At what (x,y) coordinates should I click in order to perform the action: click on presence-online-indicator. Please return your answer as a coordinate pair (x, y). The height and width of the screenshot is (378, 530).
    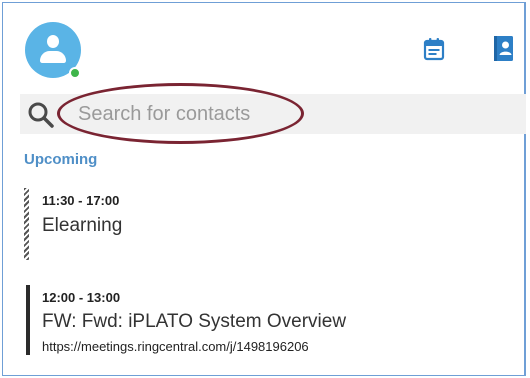
    Looking at the image, I should click on (75, 73).